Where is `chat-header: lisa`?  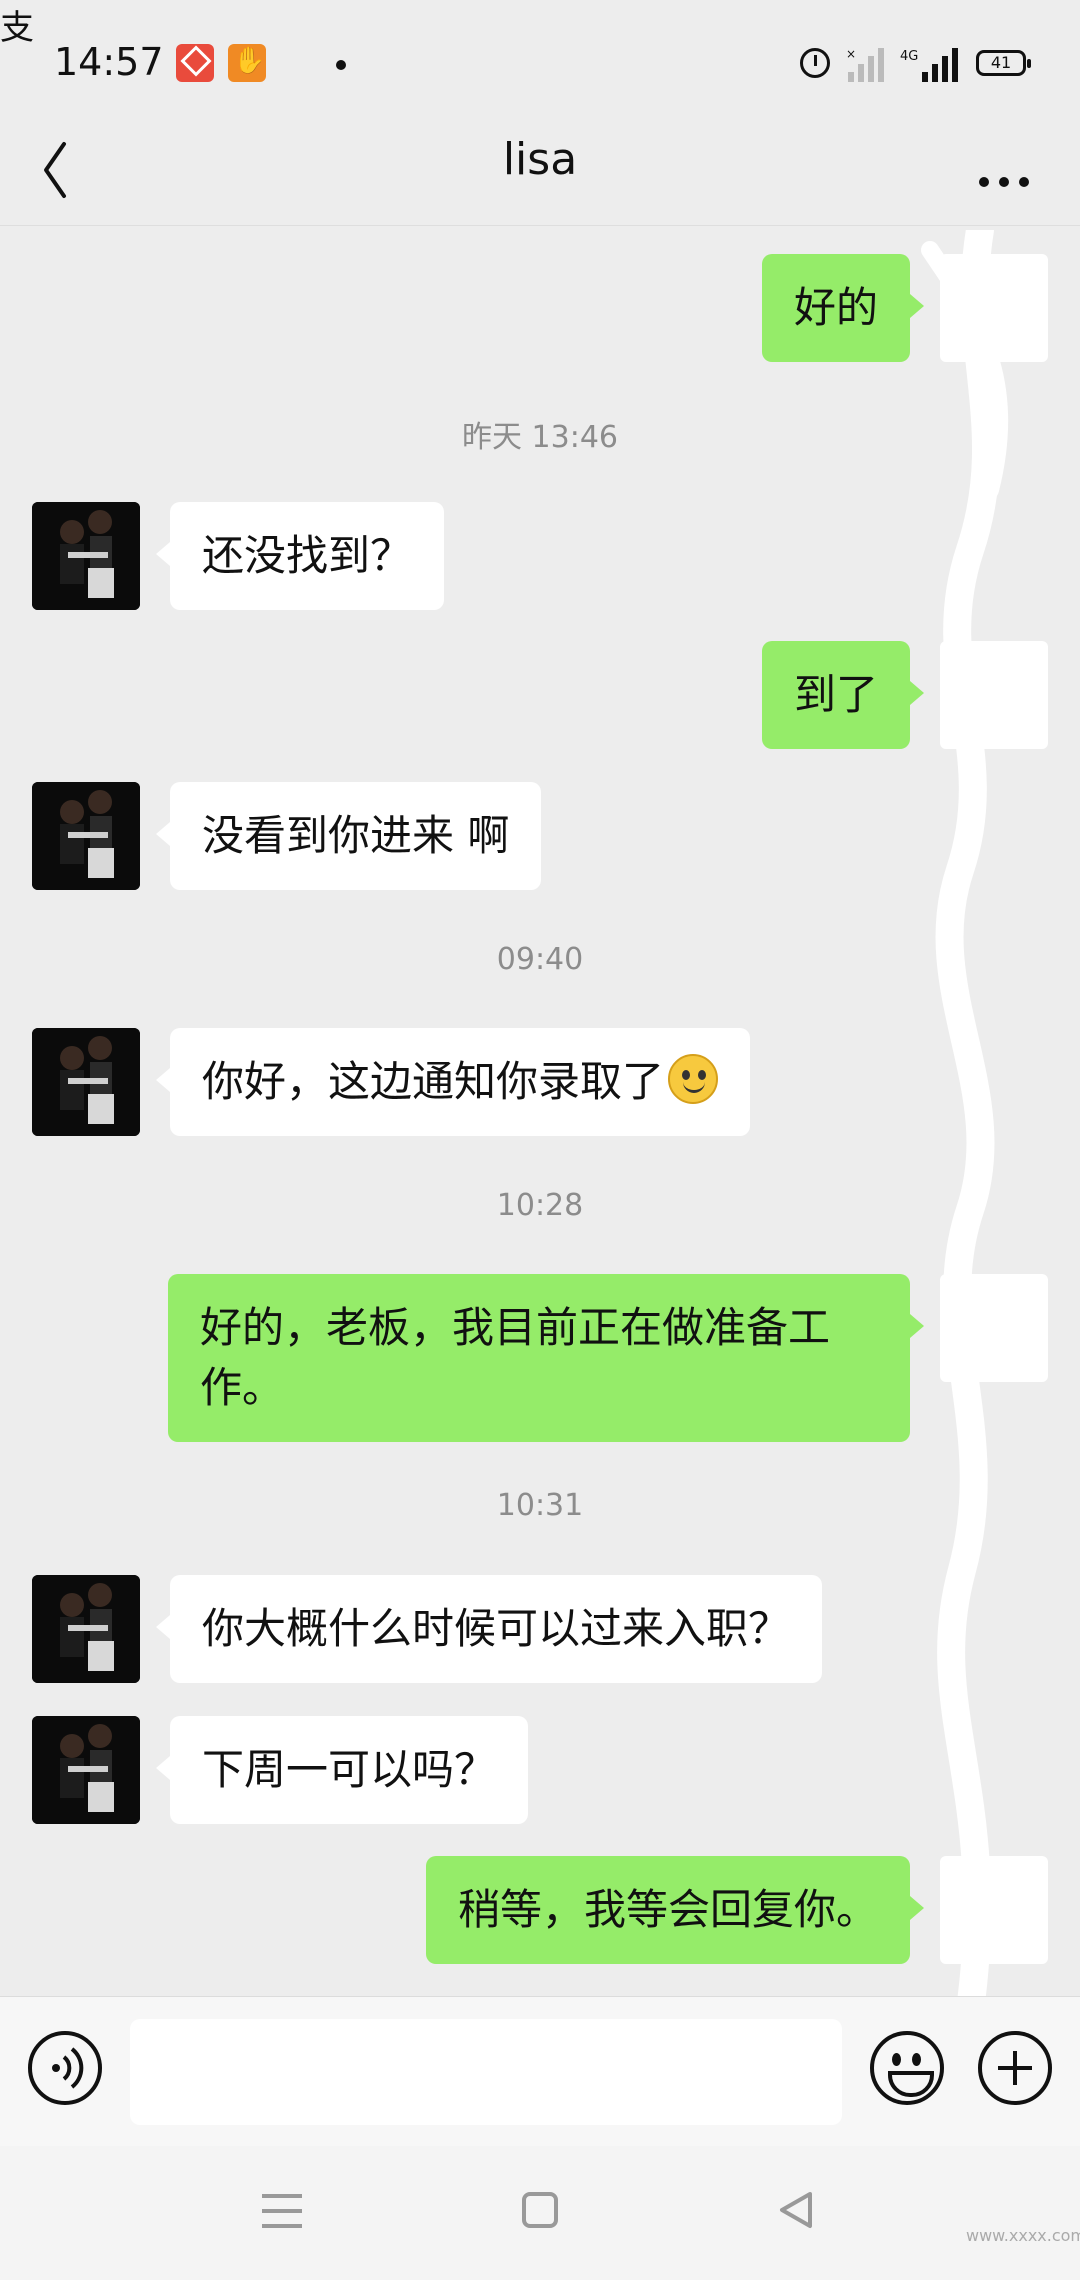
chat-header: lisa is located at coordinates (540, 173).